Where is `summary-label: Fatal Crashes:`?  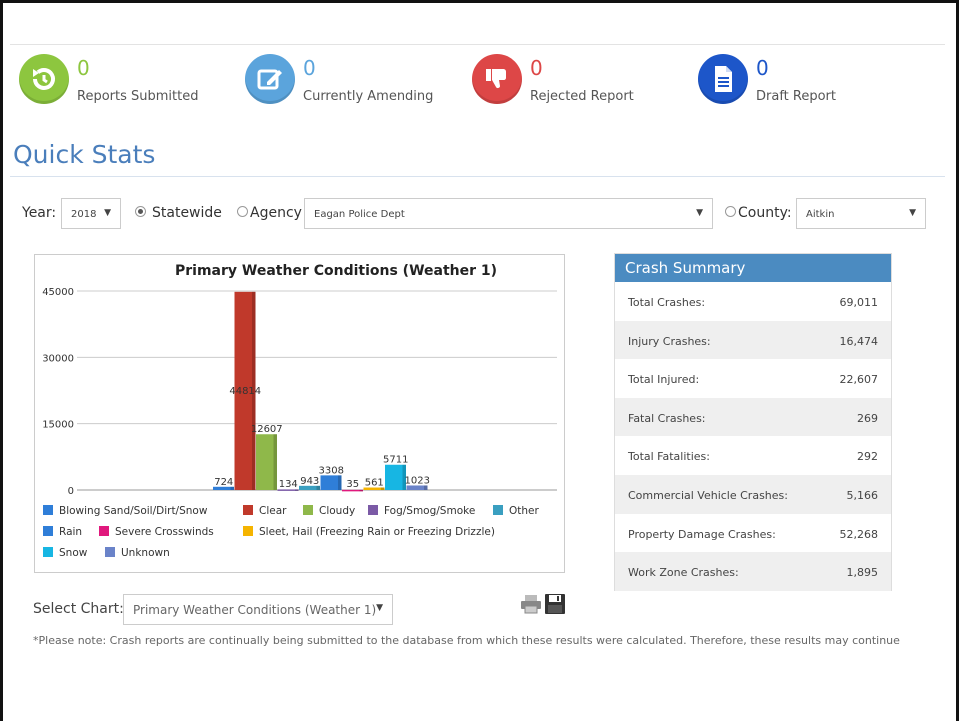
summary-label: Fatal Crashes: is located at coordinates (667, 418).